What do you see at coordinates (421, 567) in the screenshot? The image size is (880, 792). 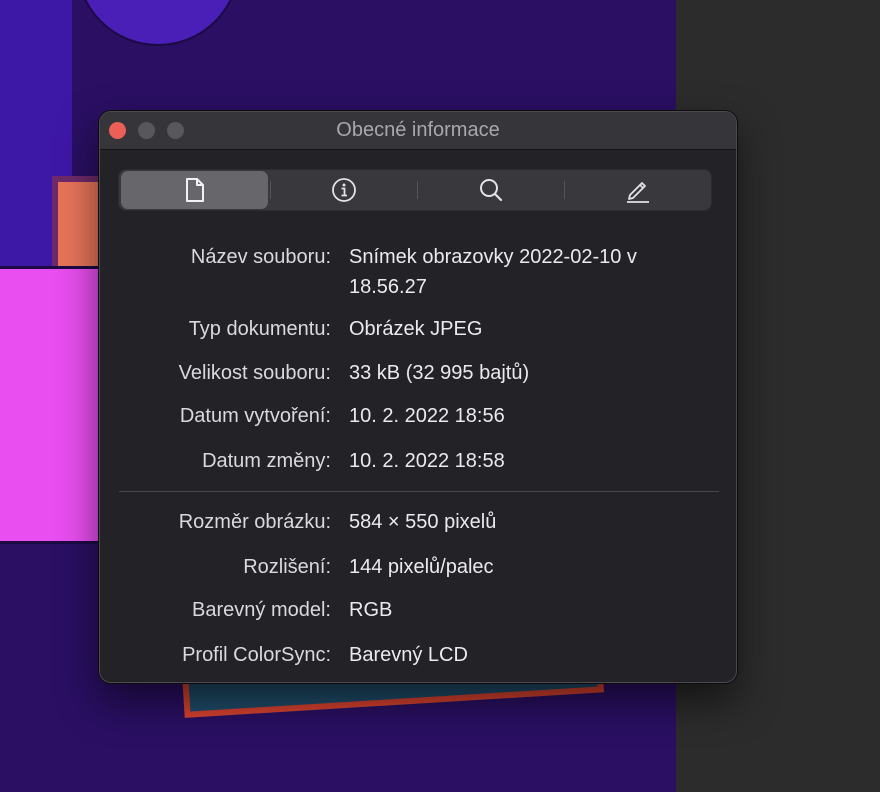 I see `resolution-value: 144 pixelů/palec` at bounding box center [421, 567].